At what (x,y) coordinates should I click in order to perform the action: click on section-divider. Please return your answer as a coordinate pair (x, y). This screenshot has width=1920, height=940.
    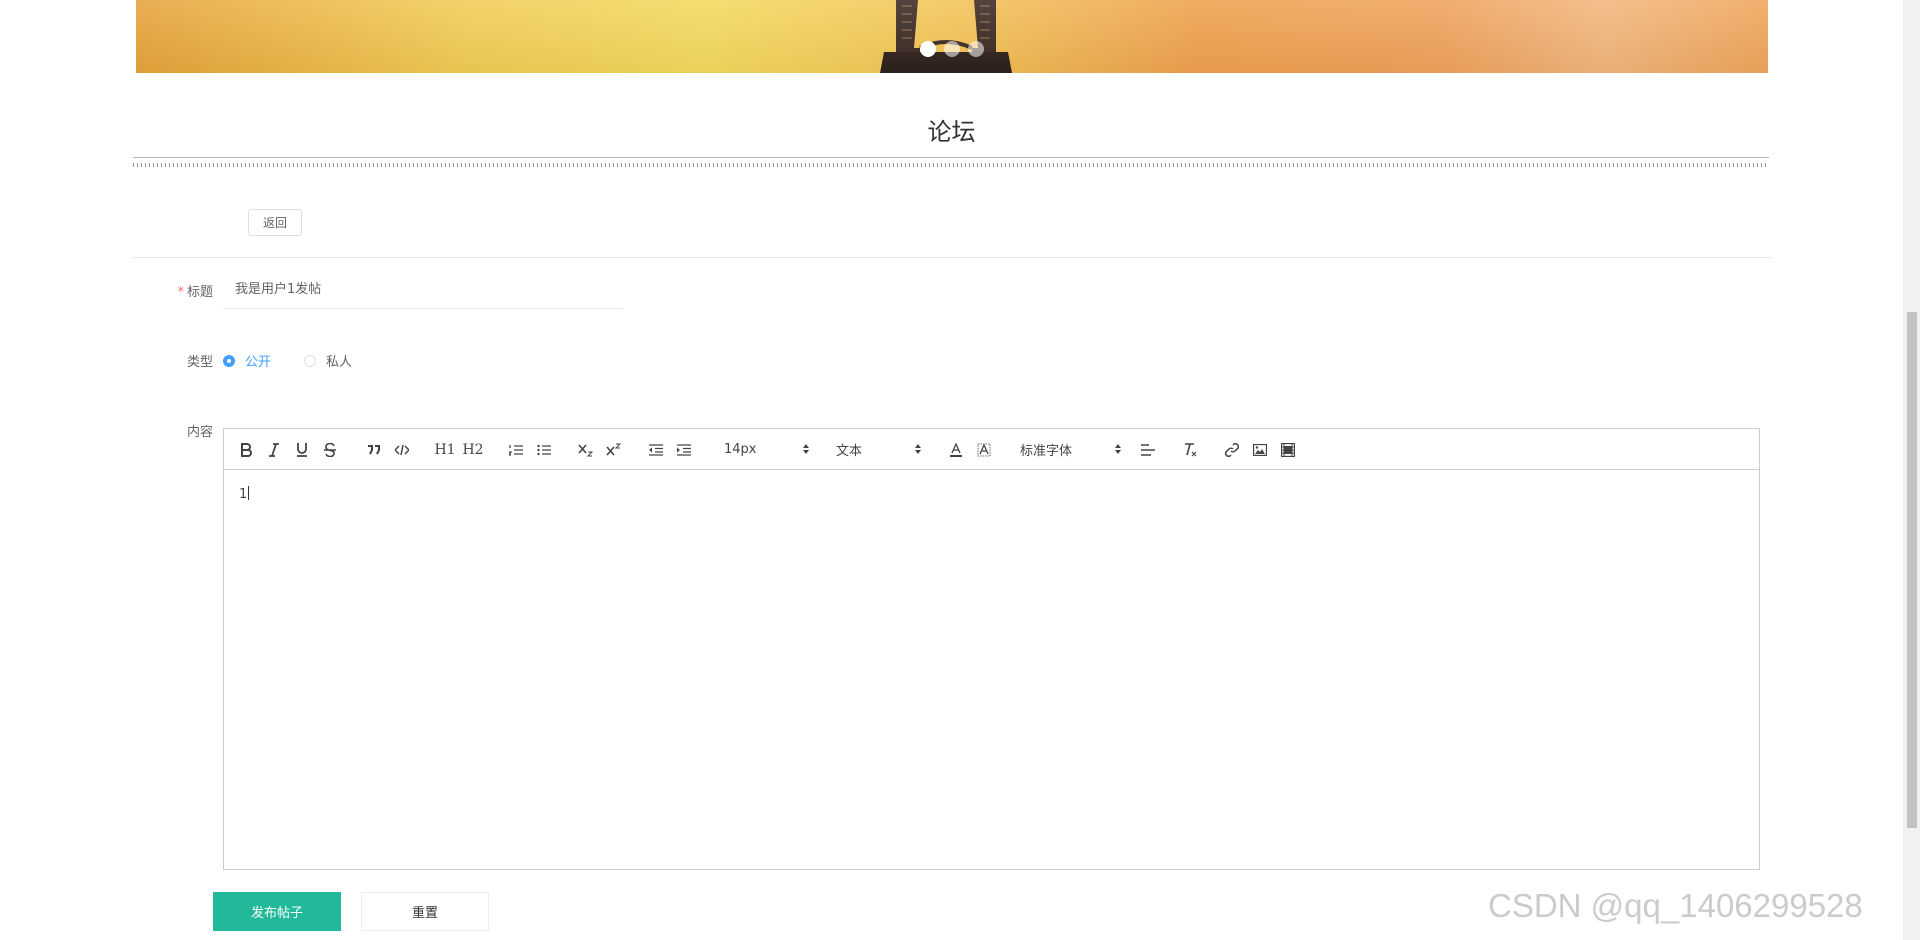
    Looking at the image, I should click on (952, 257).